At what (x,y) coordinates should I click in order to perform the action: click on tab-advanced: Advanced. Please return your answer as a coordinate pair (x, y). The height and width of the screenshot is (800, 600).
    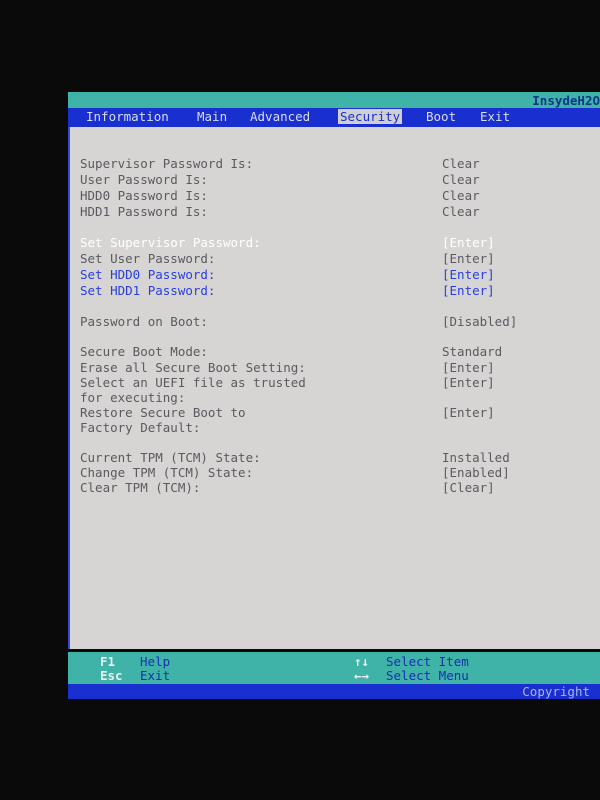
    Looking at the image, I should click on (280, 116).